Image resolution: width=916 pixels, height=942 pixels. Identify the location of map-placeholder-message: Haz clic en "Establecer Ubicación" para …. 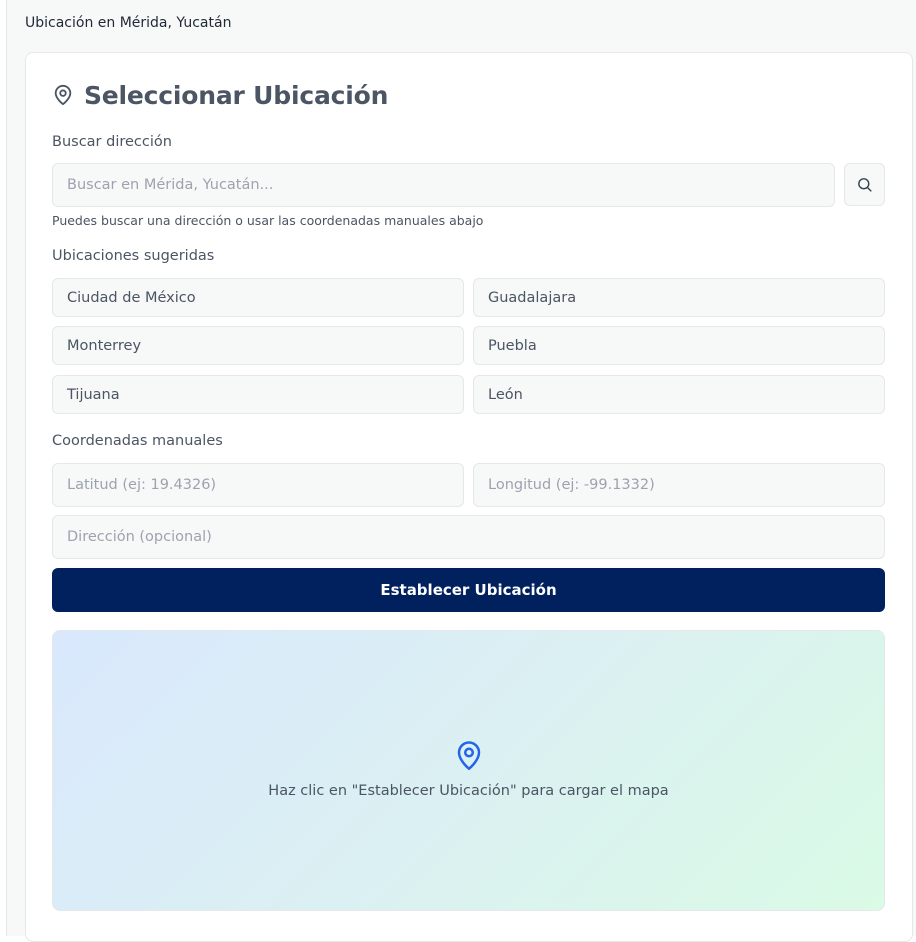
(468, 791).